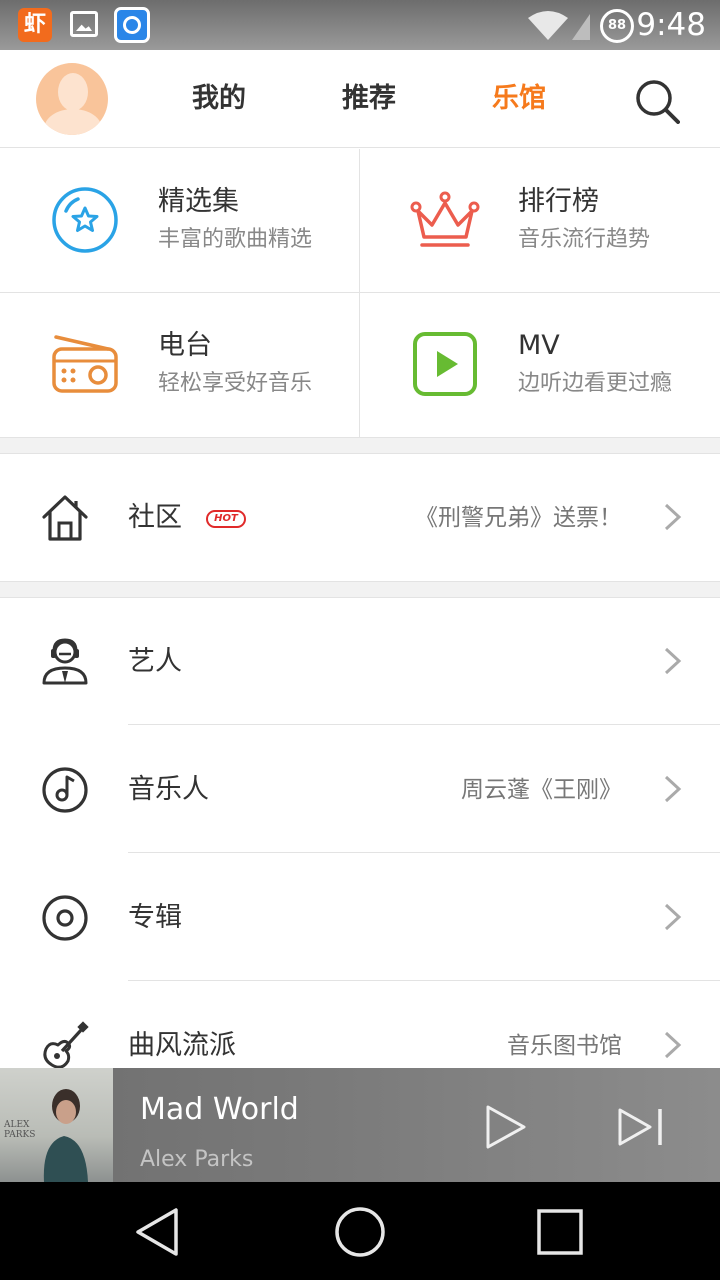 Image resolution: width=720 pixels, height=1280 pixels. Describe the element at coordinates (539, 345) in the screenshot. I see `grid-title: MV` at that location.